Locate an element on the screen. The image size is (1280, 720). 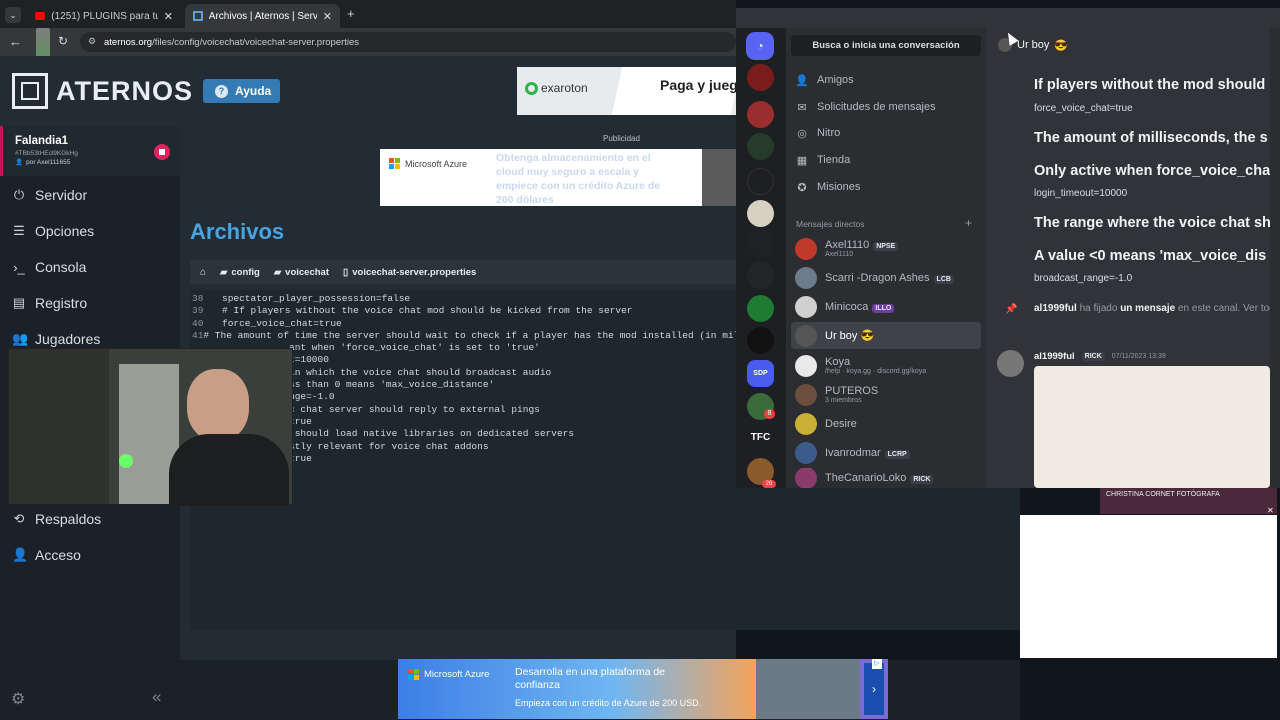
settings-gear-icon: ⚙ is located at coordinates (18, 699).